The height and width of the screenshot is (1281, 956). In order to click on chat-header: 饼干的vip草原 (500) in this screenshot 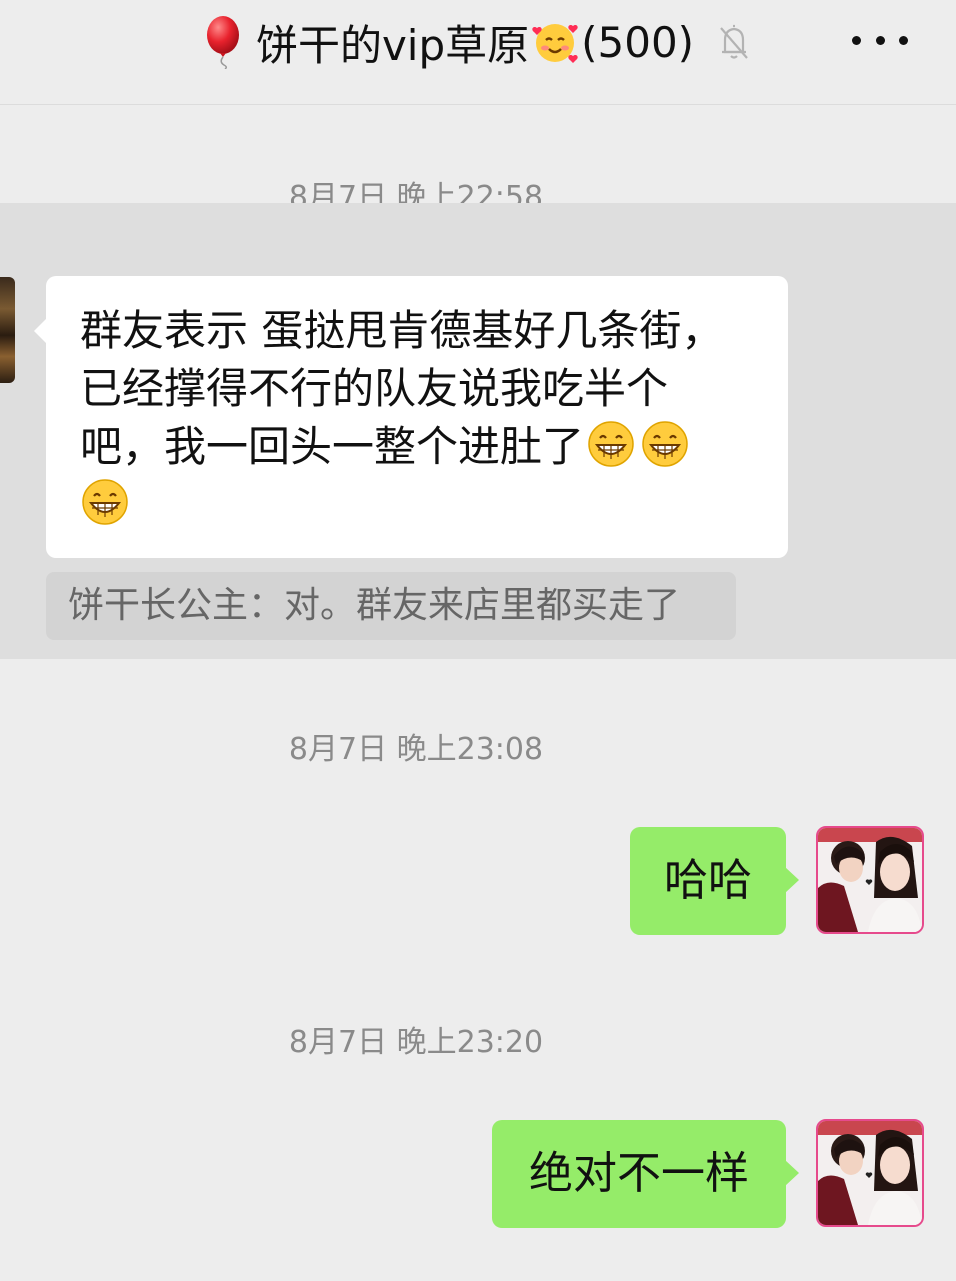, I will do `click(478, 52)`.